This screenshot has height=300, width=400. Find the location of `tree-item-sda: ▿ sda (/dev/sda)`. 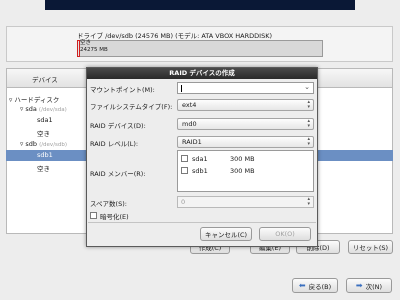

tree-item-sda: ▿ sda (/dev/sda) is located at coordinates (43, 109).